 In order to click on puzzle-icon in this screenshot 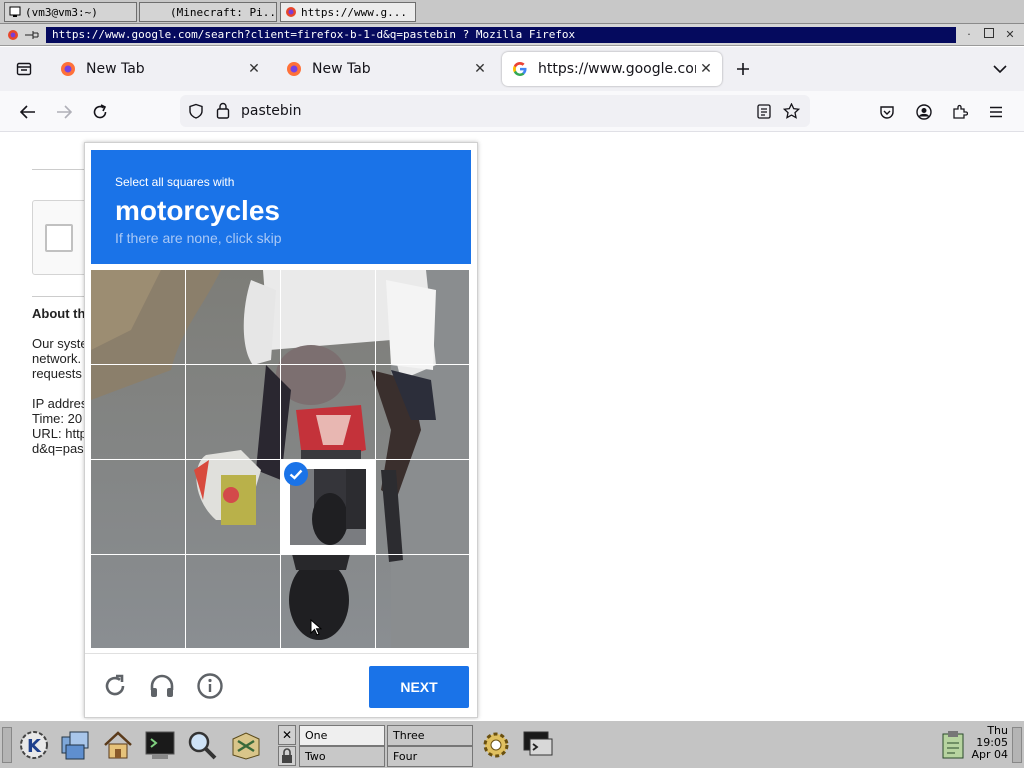, I will do `click(960, 111)`.